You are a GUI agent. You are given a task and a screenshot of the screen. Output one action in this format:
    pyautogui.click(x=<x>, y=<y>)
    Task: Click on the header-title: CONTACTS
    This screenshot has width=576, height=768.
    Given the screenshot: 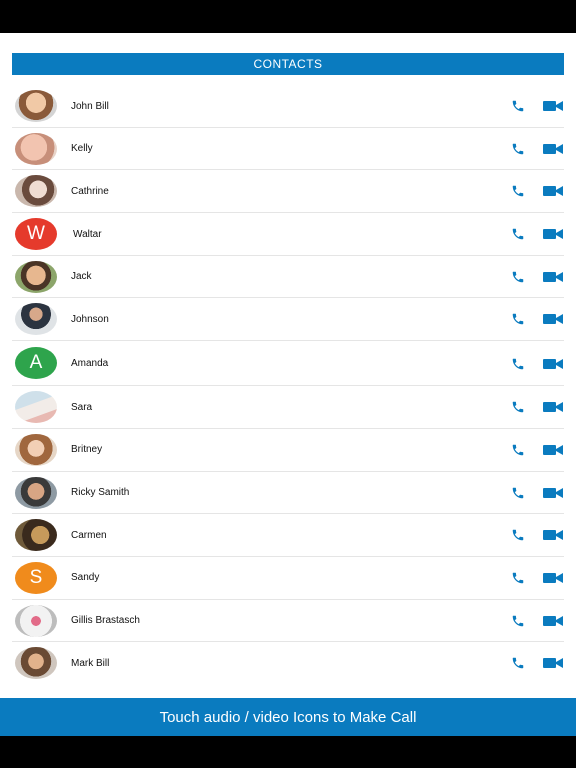 What is the action you would take?
    pyautogui.click(x=288, y=64)
    